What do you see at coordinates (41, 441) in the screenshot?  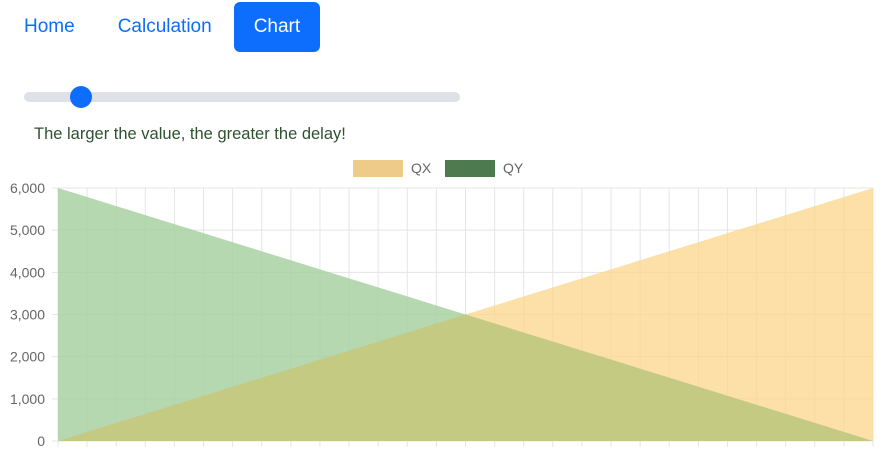 I see `y-tick-label: 0` at bounding box center [41, 441].